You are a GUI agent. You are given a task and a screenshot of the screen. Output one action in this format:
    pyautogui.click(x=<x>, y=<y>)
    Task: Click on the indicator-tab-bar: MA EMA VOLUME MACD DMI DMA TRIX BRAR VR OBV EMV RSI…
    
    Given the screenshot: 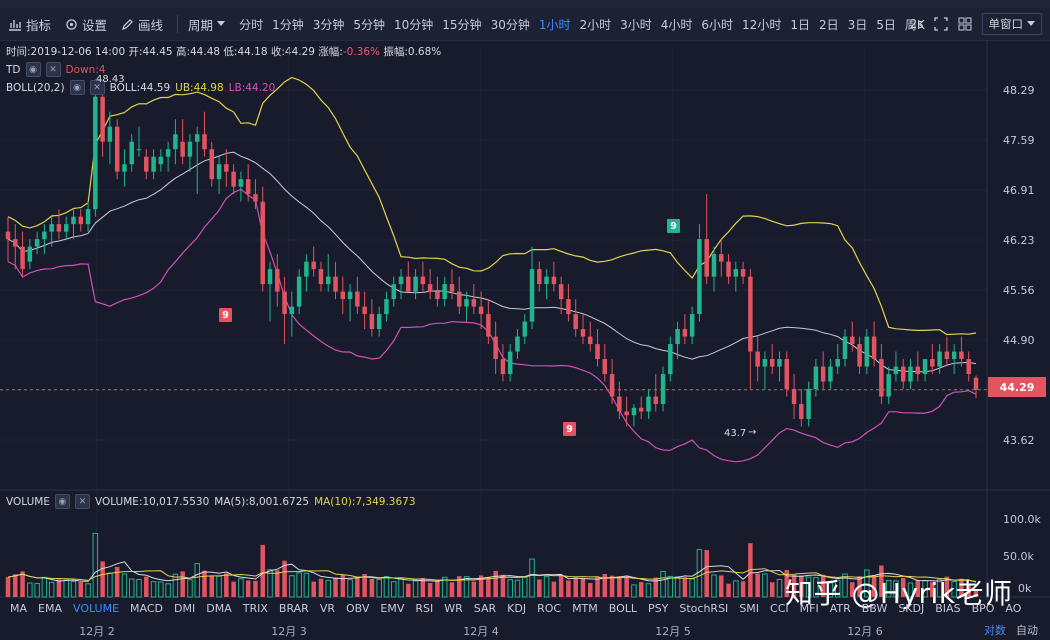 What is the action you would take?
    pyautogui.click(x=510, y=608)
    